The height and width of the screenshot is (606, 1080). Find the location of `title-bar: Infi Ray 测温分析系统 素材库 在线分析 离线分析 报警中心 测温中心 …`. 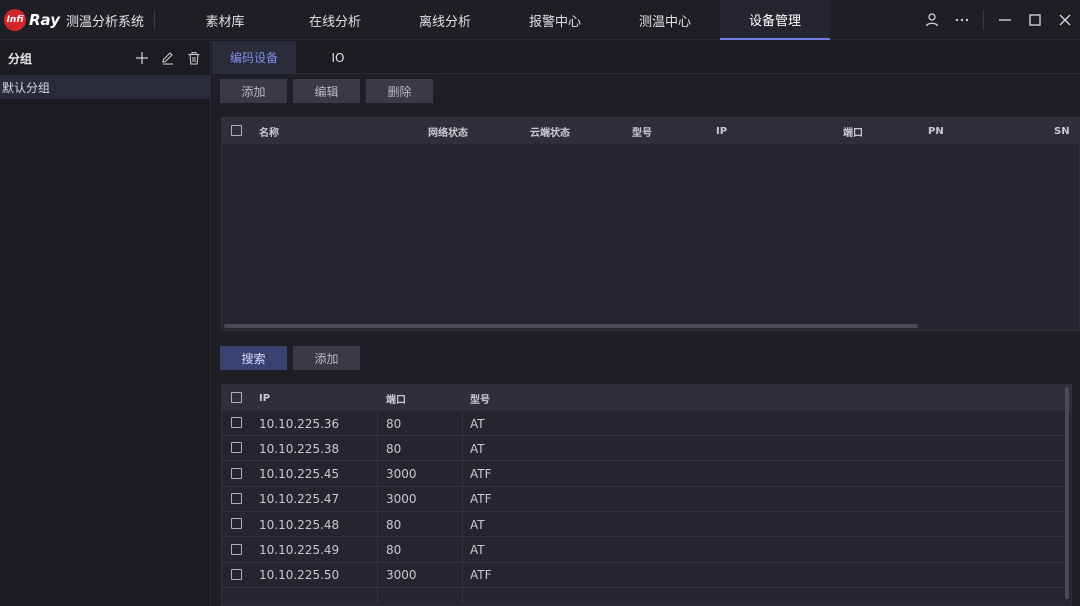

title-bar: Infi Ray 测温分析系统 素材库 在线分析 离线分析 报警中心 测温中心 … is located at coordinates (540, 20).